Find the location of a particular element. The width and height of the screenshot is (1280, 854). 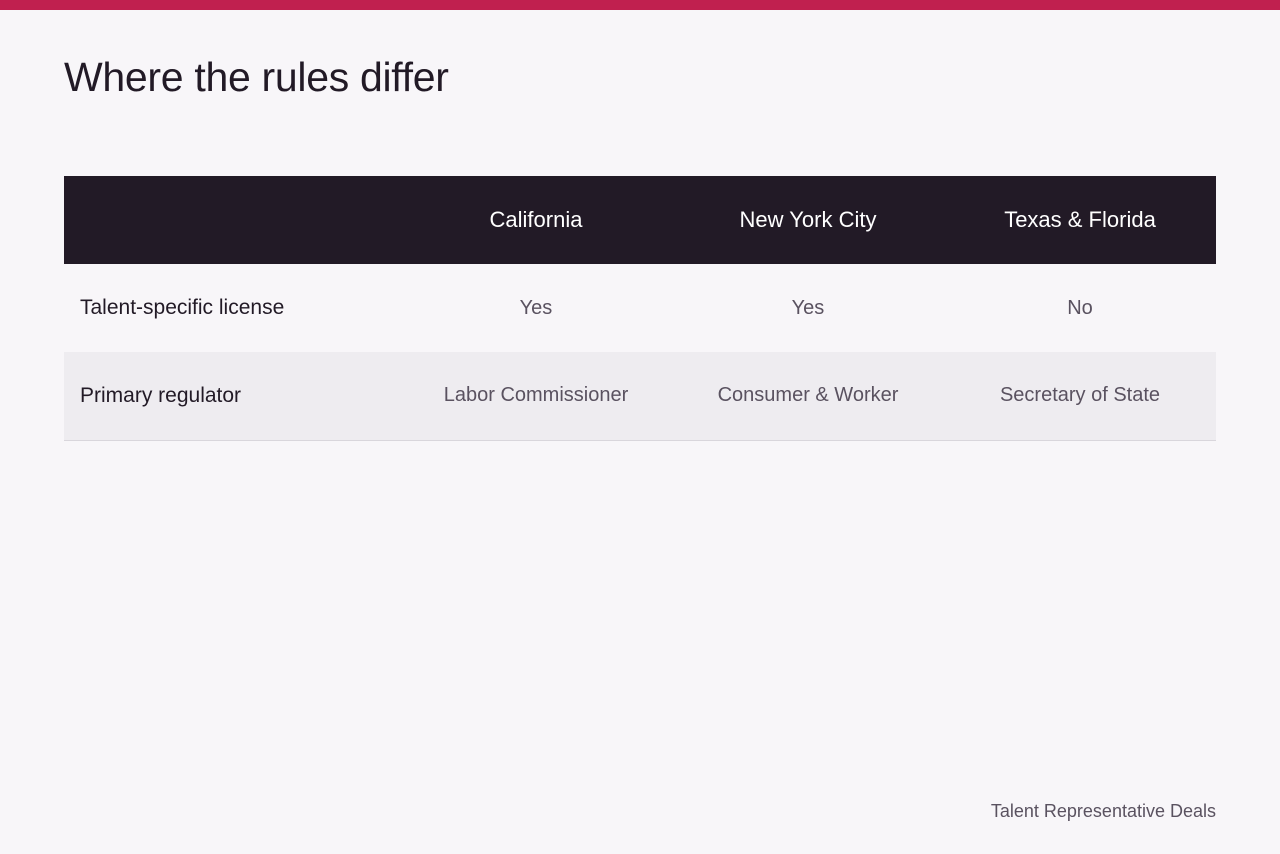

accent-bar is located at coordinates (640, 5).